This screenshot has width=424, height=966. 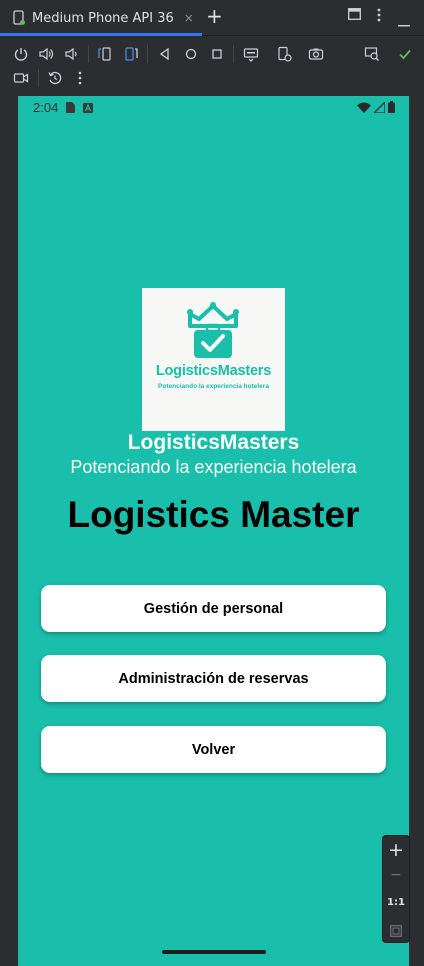 What do you see at coordinates (46, 107) in the screenshot?
I see `status-time: 2:04` at bounding box center [46, 107].